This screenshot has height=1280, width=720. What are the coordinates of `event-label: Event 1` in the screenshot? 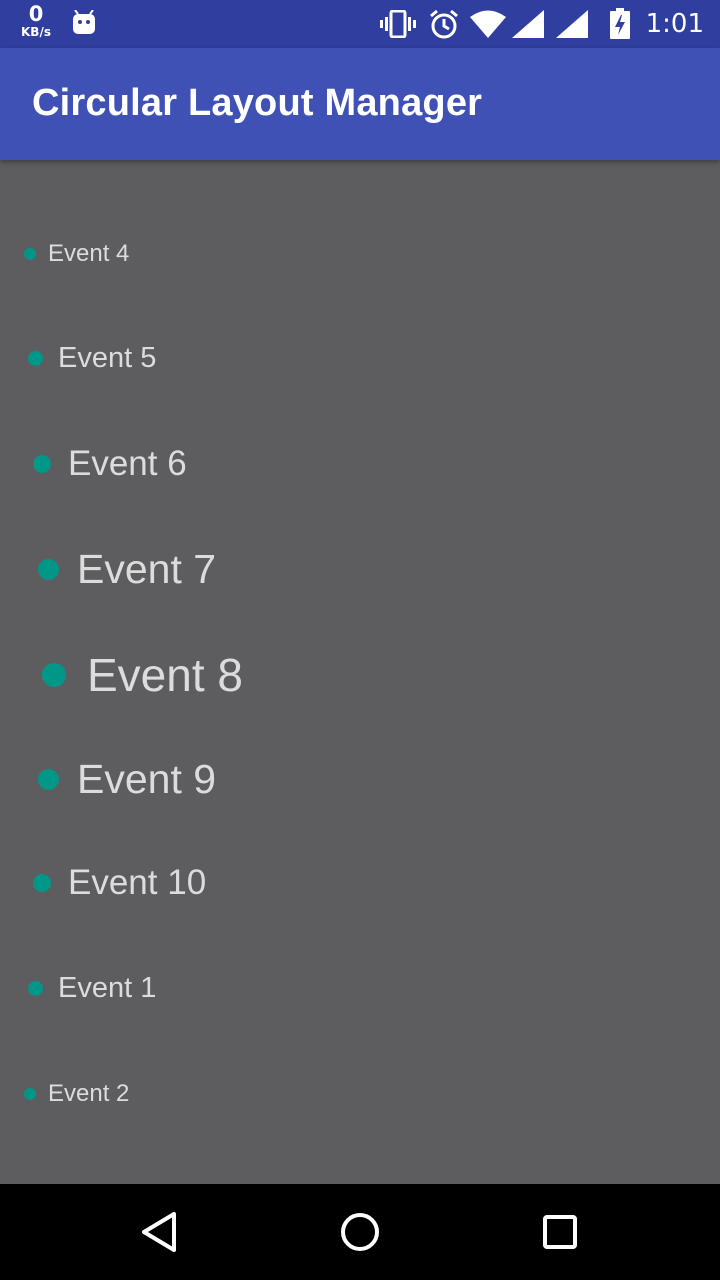 It's located at (107, 987).